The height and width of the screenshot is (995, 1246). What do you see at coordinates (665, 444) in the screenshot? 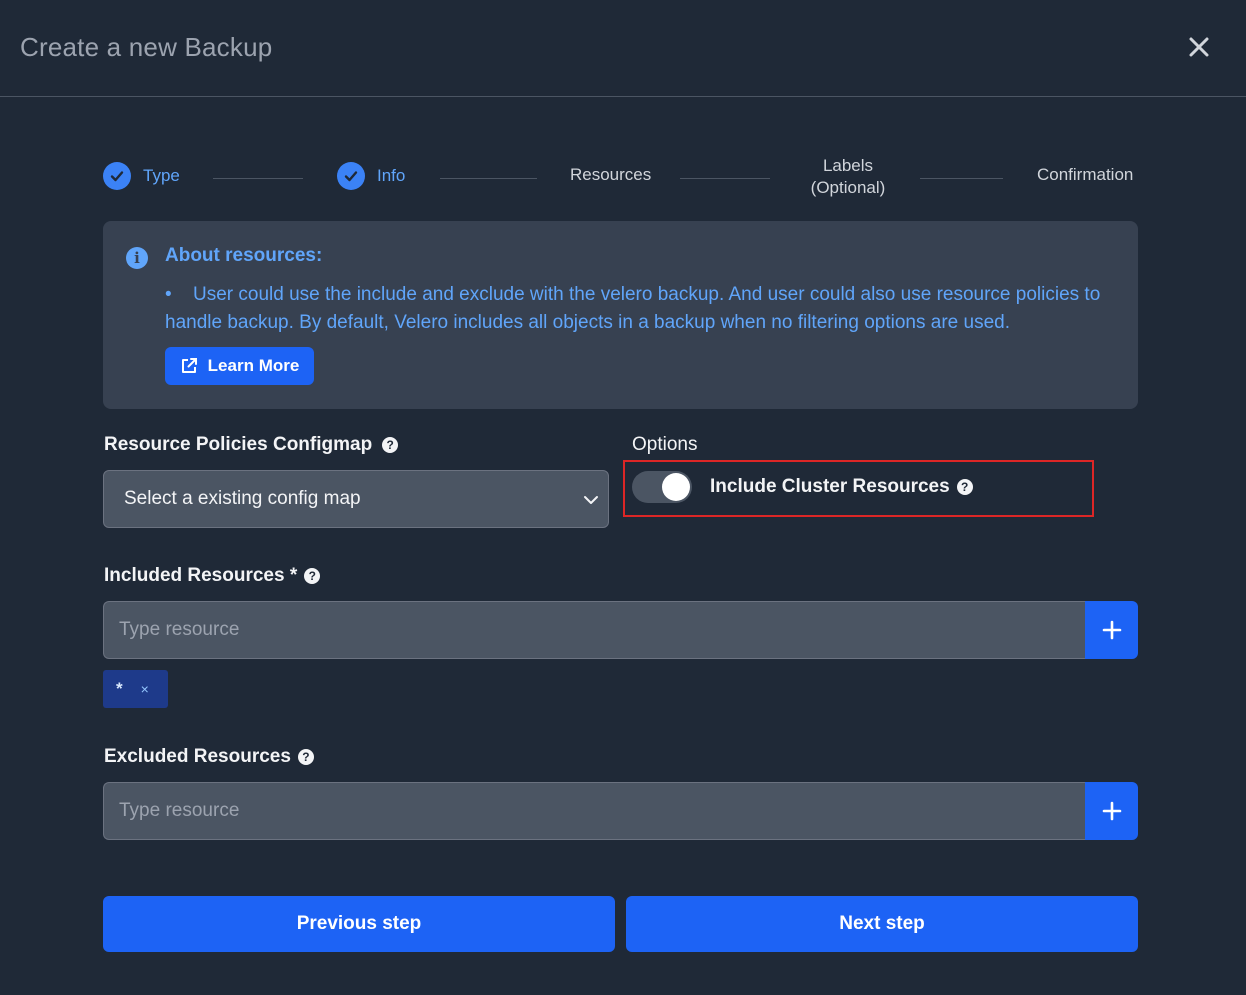
I see `options-label: Options` at bounding box center [665, 444].